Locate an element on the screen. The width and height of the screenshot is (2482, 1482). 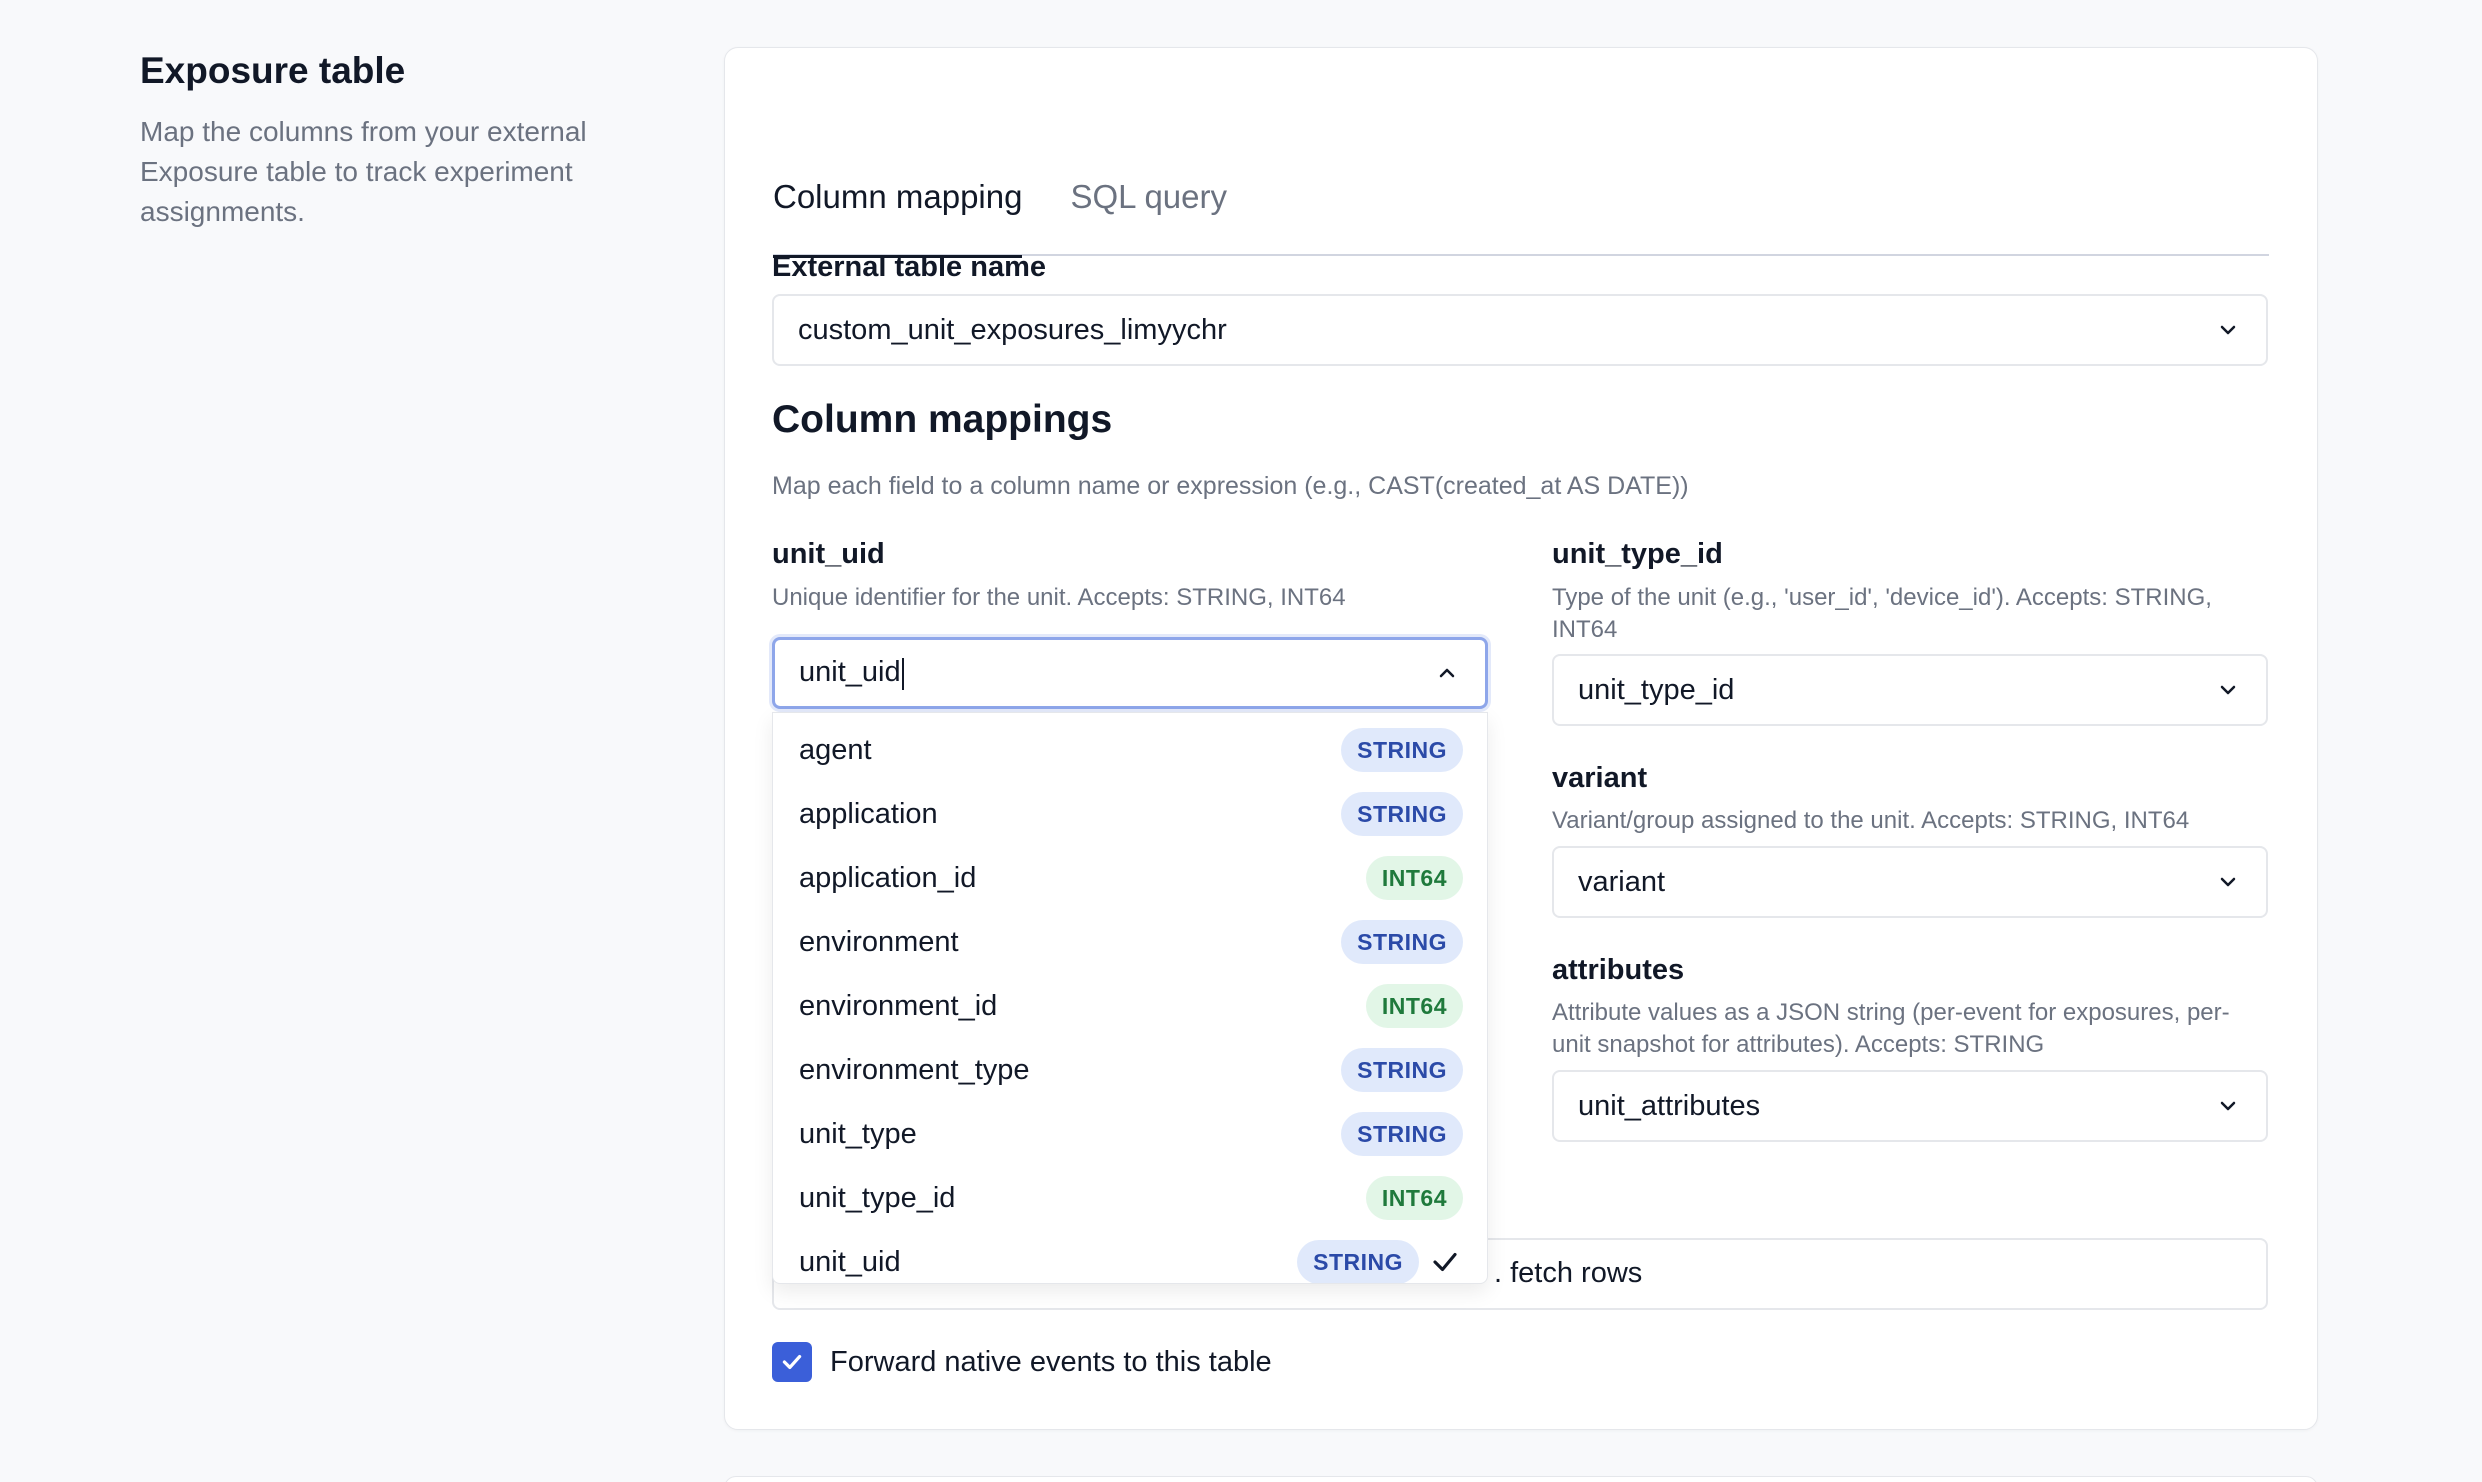
next-card is located at coordinates (1521, 1479).